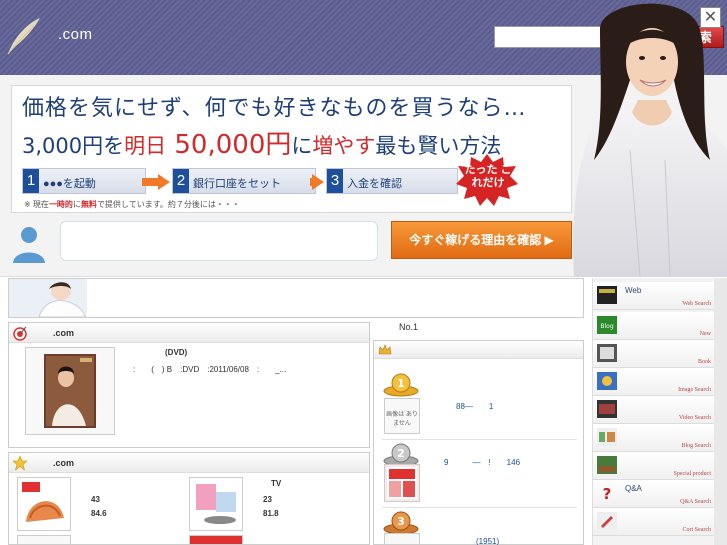 Image resolution: width=727 pixels, height=545 pixels. Describe the element at coordinates (653, 354) in the screenshot. I see `sidebar-item-book: Book` at that location.